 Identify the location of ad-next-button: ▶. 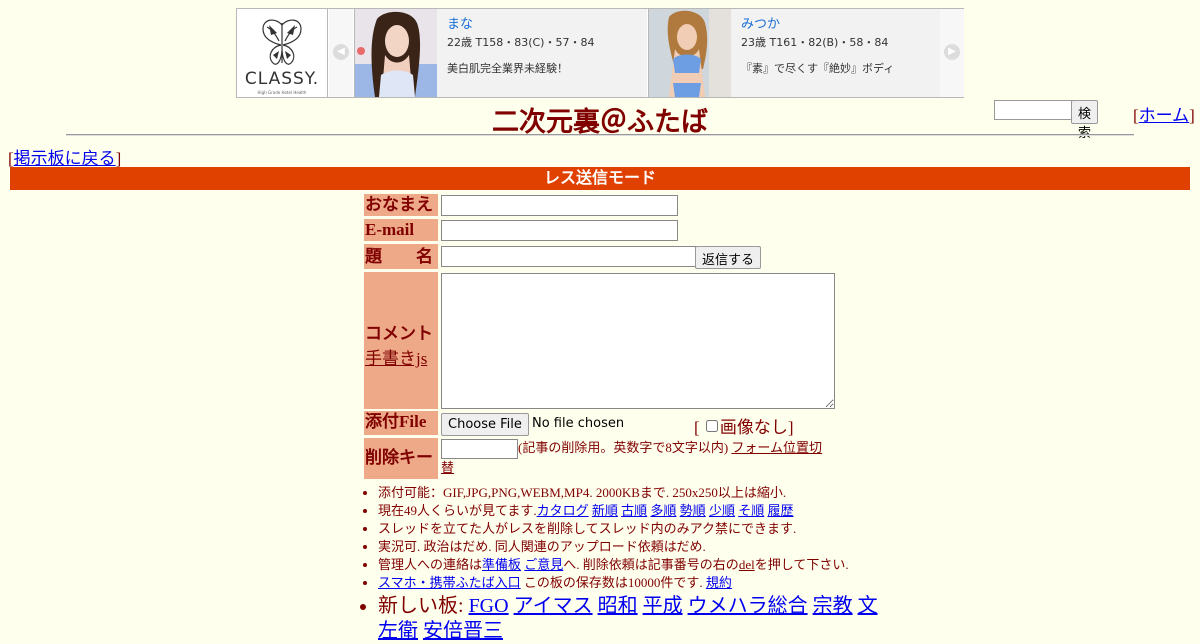
(952, 53).